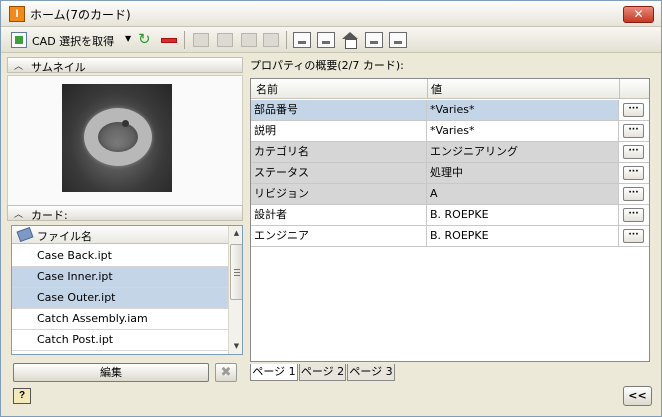  What do you see at coordinates (637, 396) in the screenshot?
I see `collapse-panel-button: <<` at bounding box center [637, 396].